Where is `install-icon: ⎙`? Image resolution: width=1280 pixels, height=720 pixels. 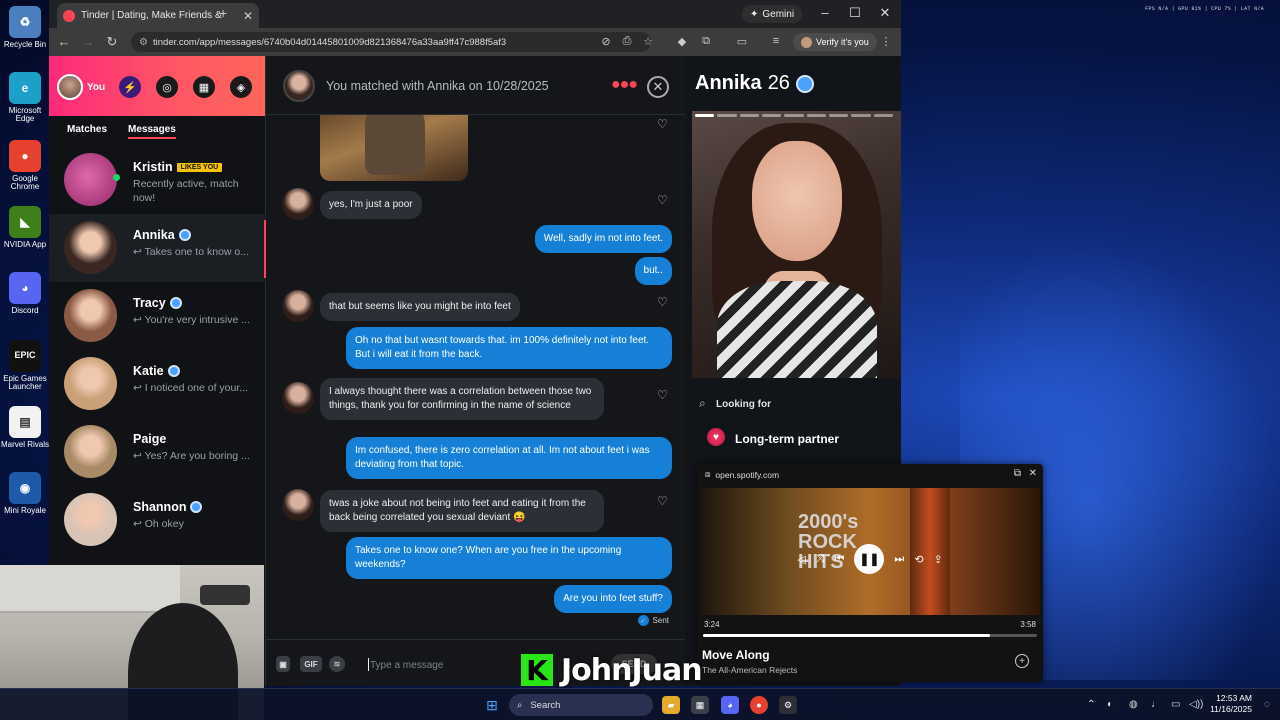
install-icon: ⎙ is located at coordinates (627, 41).